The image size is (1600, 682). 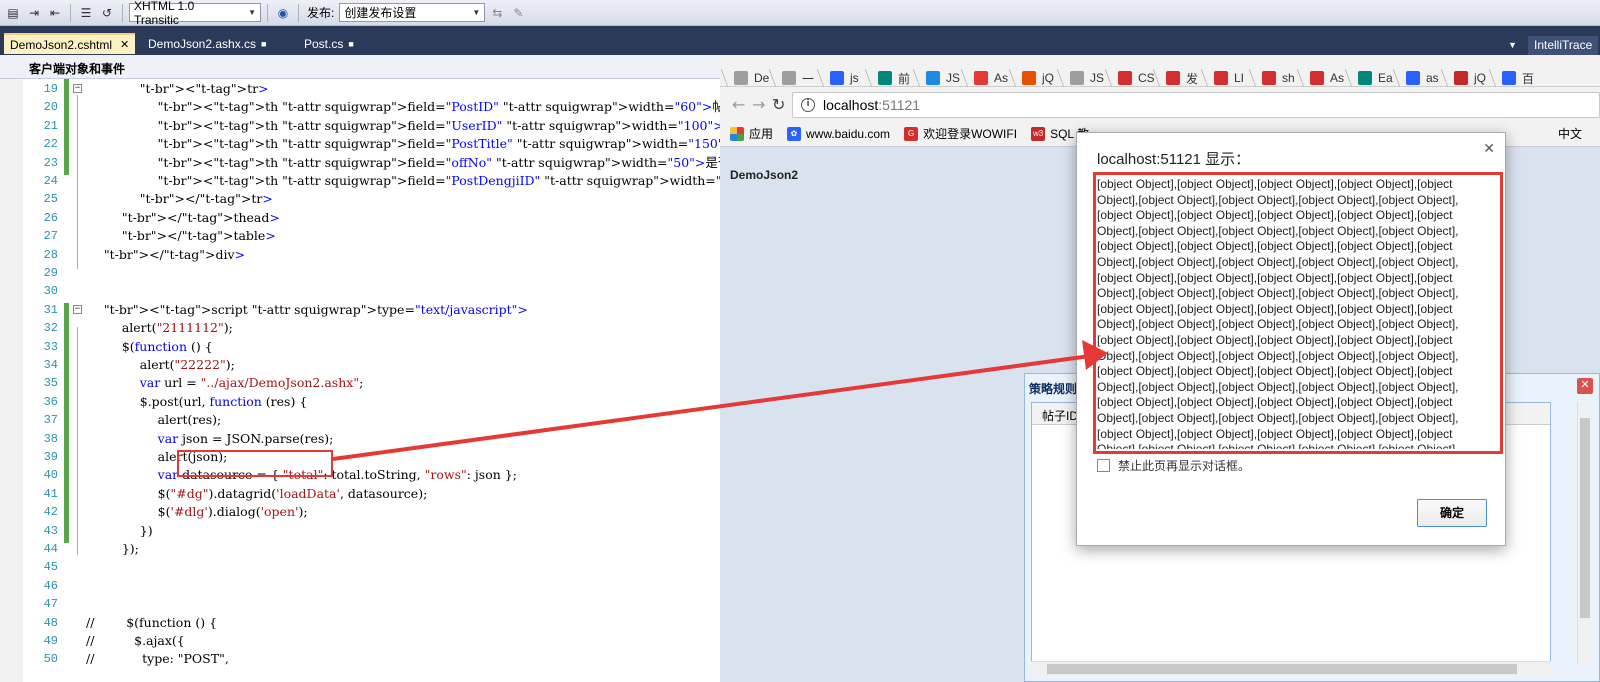 What do you see at coordinates (412, 12) in the screenshot?
I see `publish-setting-select: 创建发布设置 ▼` at bounding box center [412, 12].